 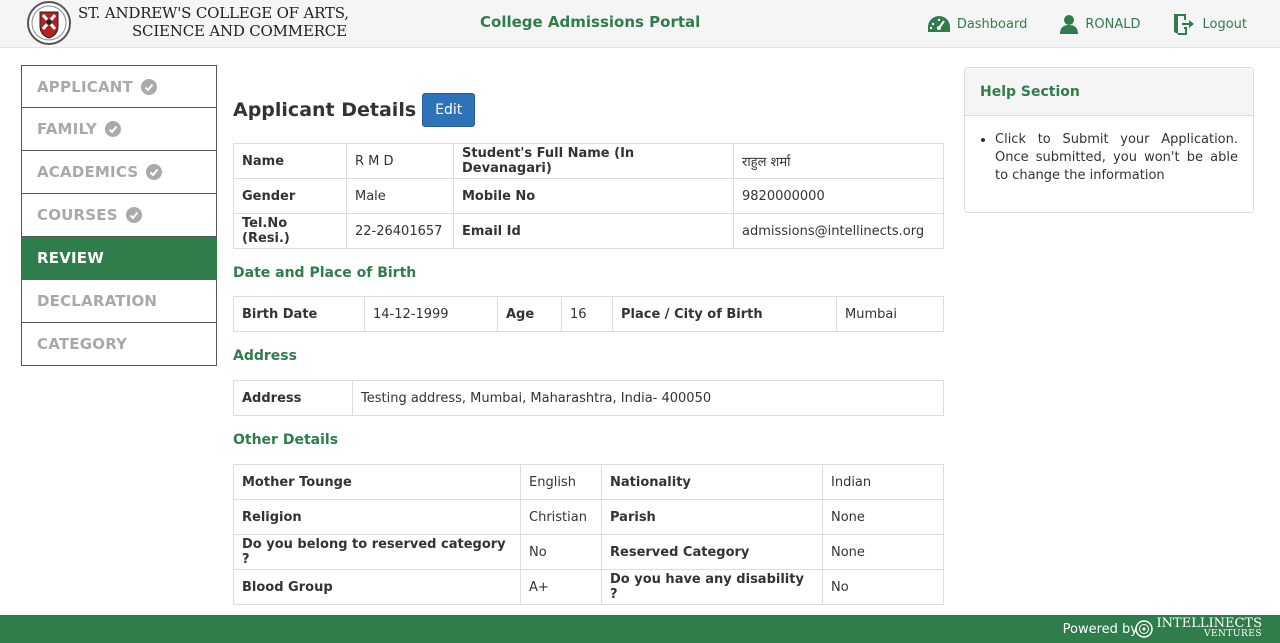 What do you see at coordinates (85, 86) in the screenshot?
I see `sidebar-item-label: APPLICANT` at bounding box center [85, 86].